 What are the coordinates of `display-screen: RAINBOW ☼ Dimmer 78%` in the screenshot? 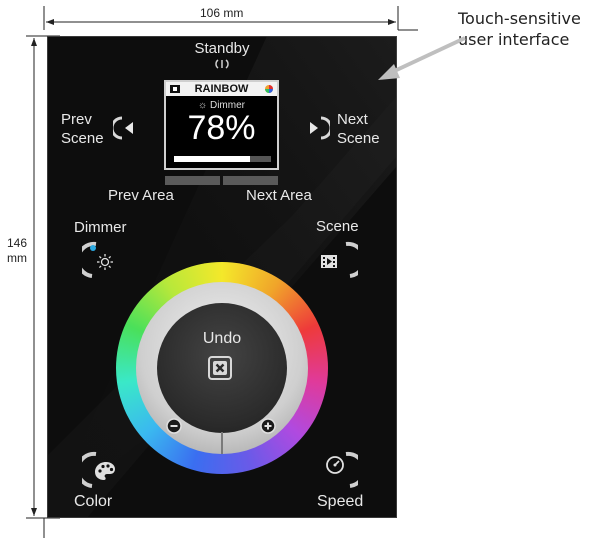 It's located at (221, 125).